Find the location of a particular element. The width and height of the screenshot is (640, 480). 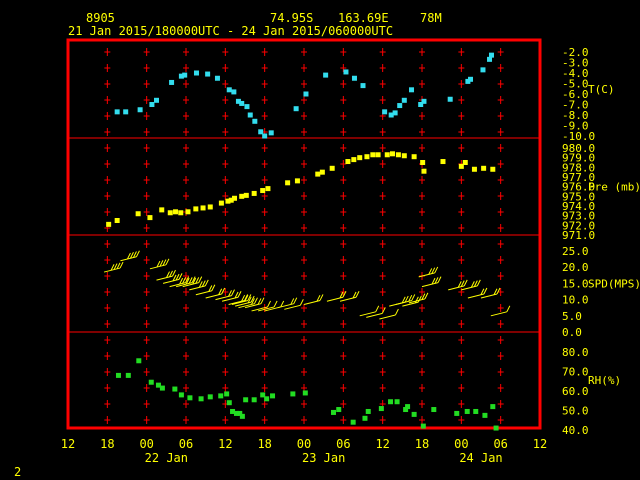

station-id: 8905 is located at coordinates (100, 18).